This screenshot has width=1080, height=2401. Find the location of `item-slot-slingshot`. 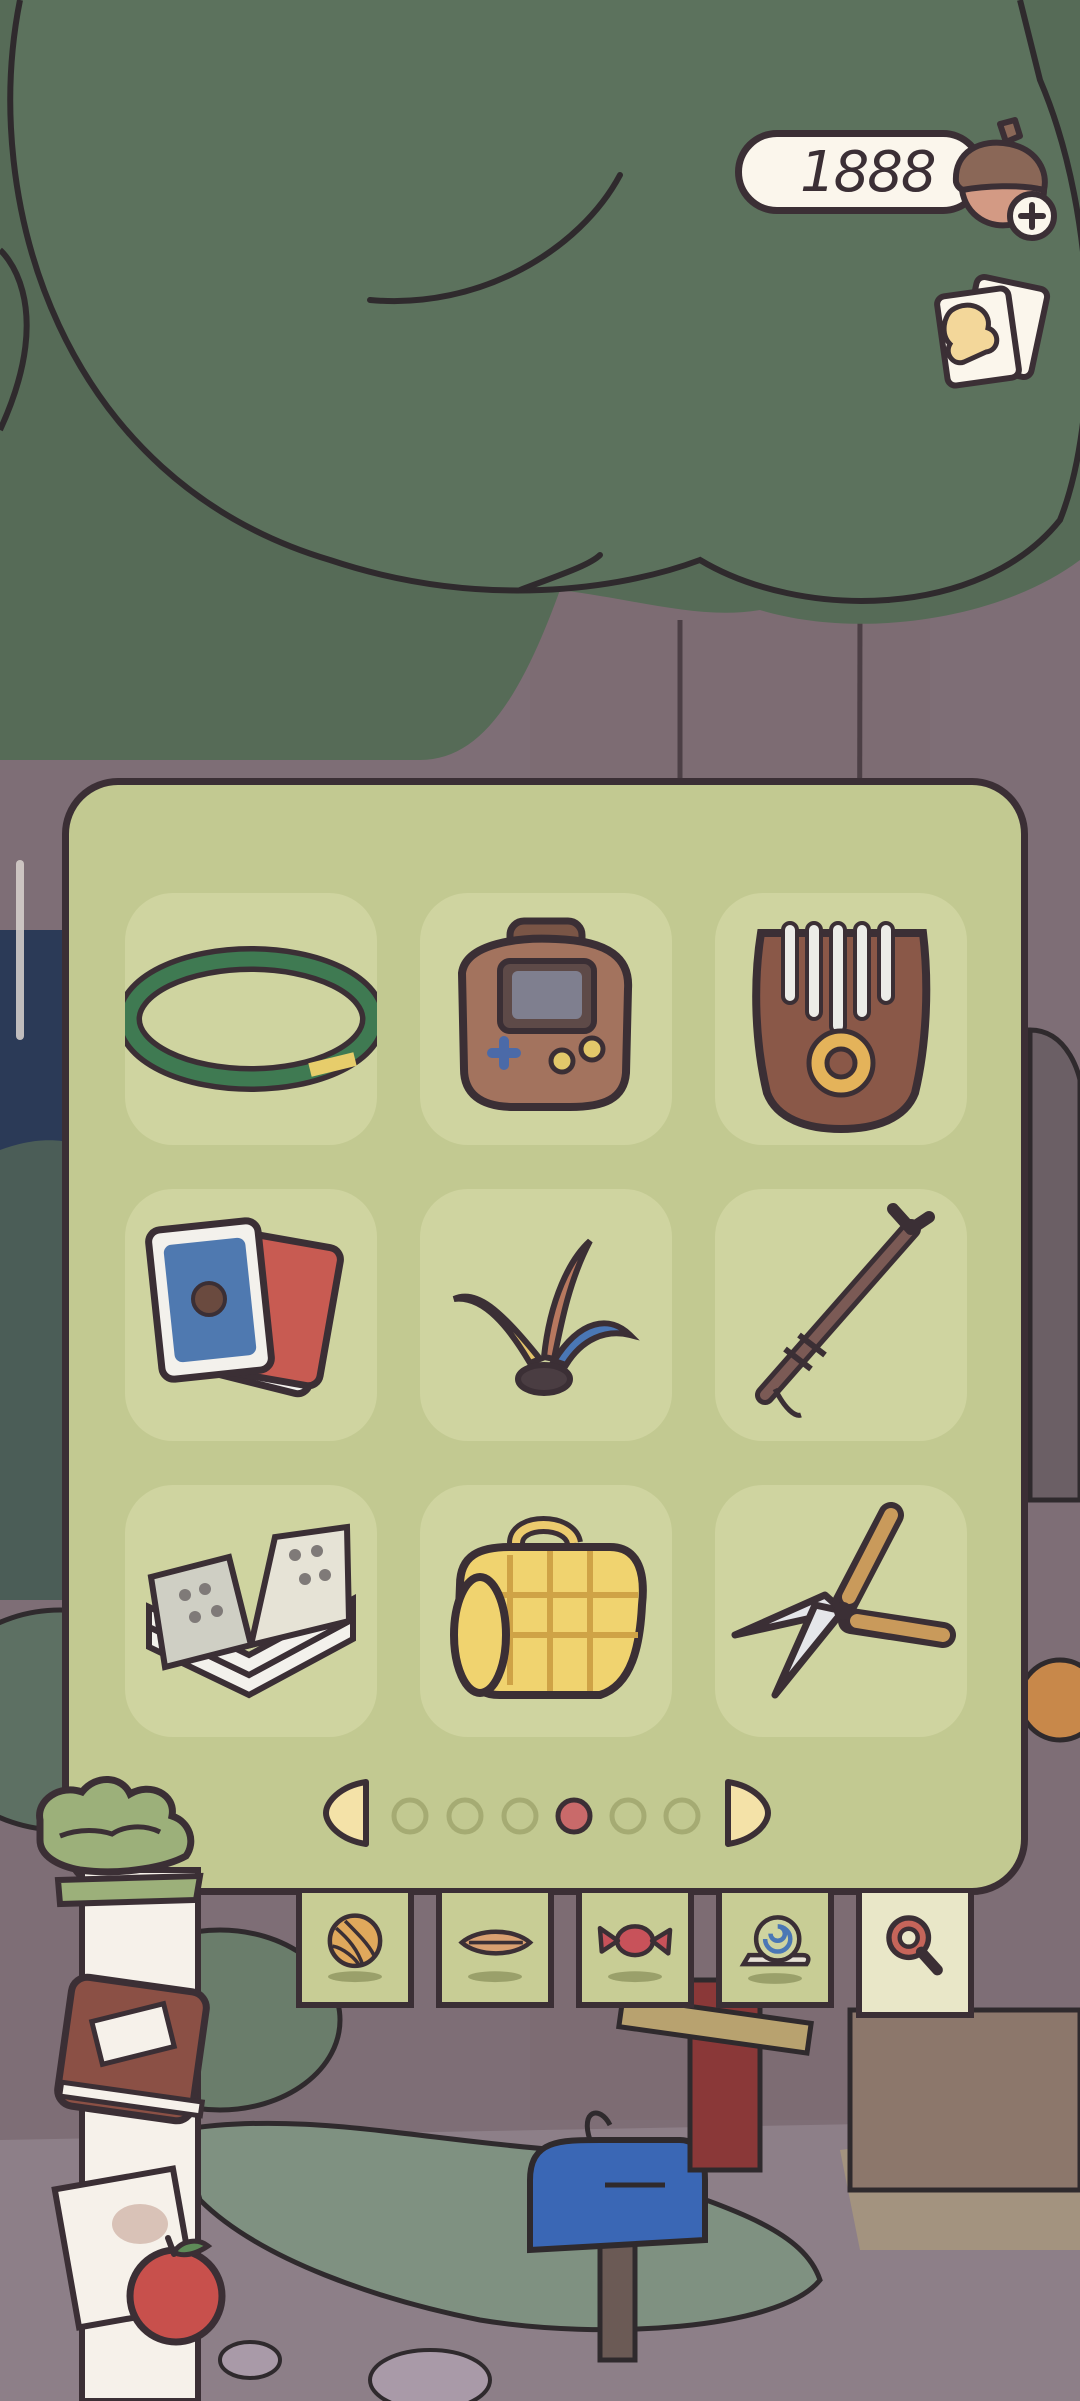

item-slot-slingshot is located at coordinates (841, 1315).